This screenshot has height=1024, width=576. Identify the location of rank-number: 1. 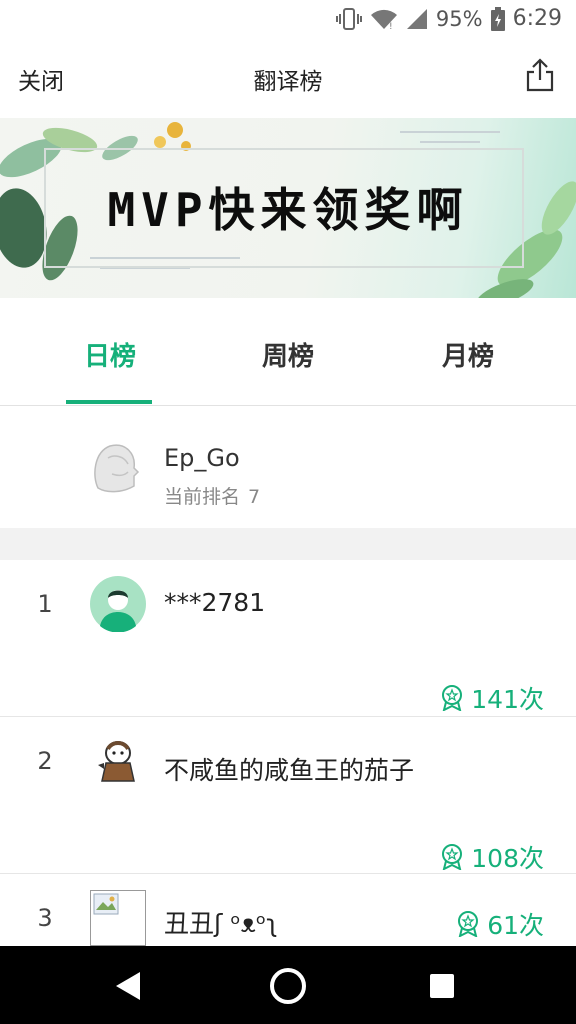
(45, 604).